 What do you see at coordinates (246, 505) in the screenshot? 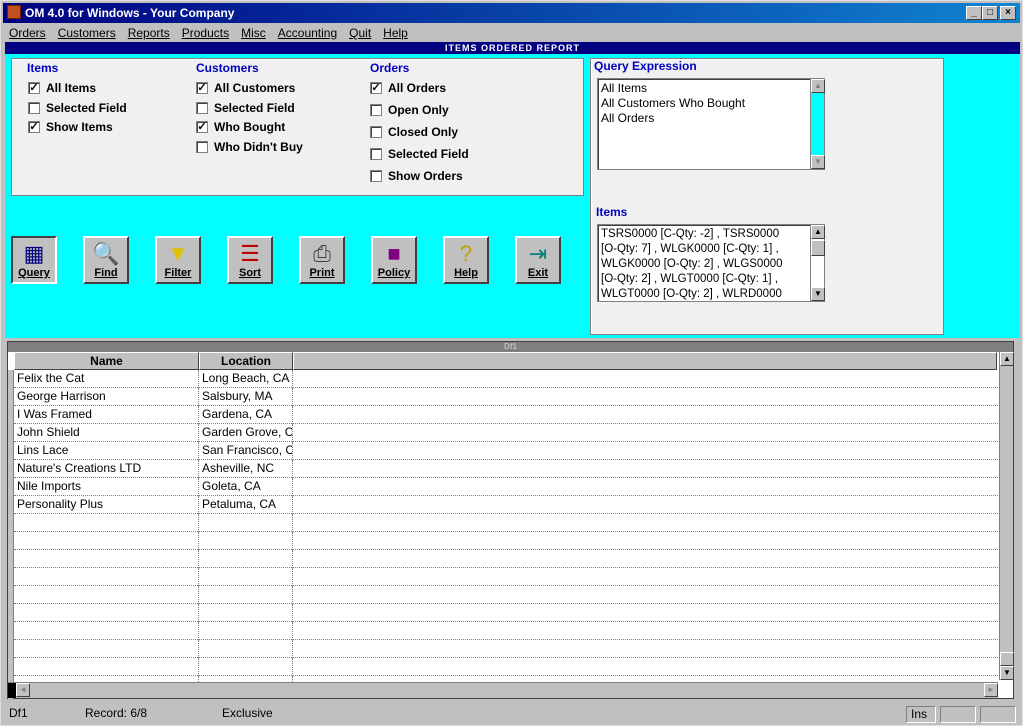
I see `cell-location: Petaluma, CA` at bounding box center [246, 505].